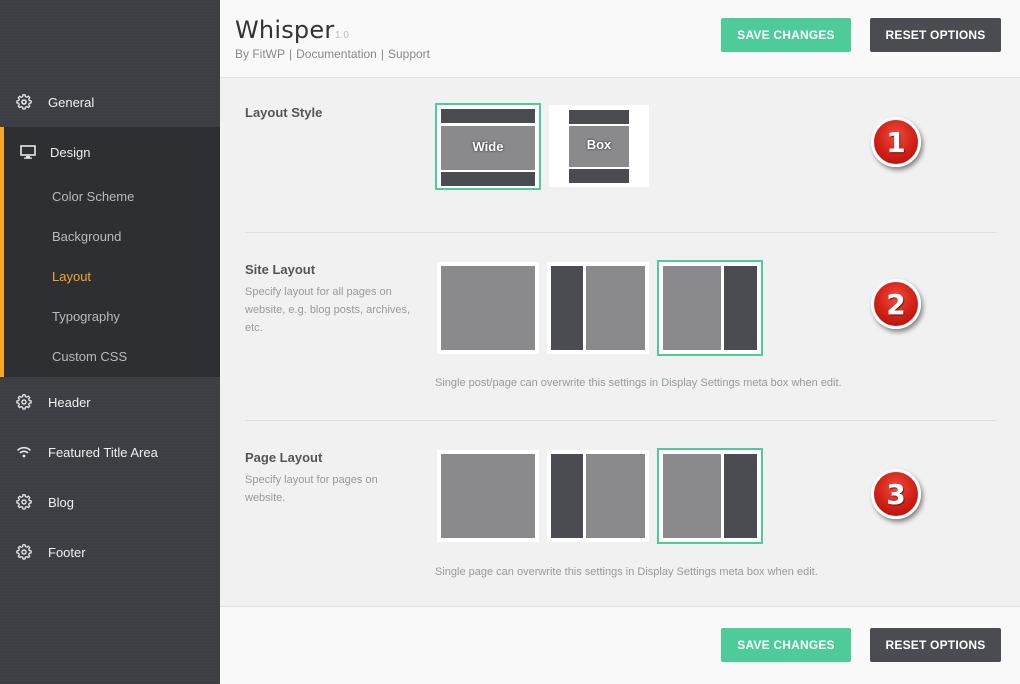 Image resolution: width=1020 pixels, height=684 pixels. Describe the element at coordinates (110, 402) in the screenshot. I see `sidebar-item-header: Header` at that location.